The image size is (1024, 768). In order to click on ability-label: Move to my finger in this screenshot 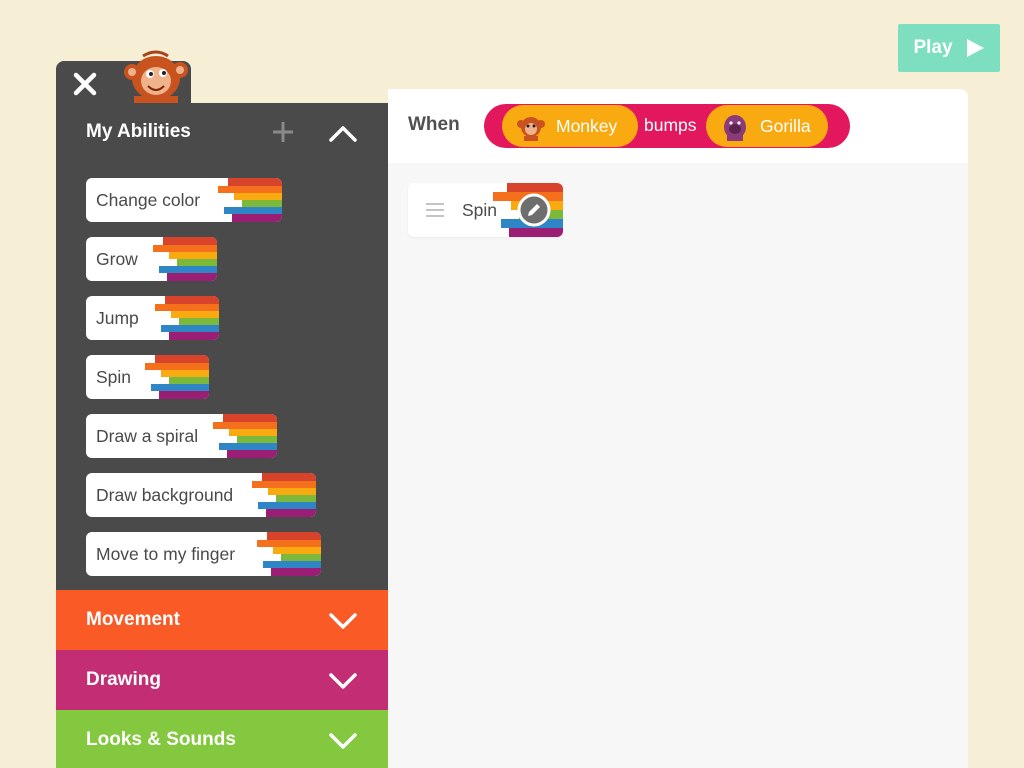, I will do `click(166, 553)`.